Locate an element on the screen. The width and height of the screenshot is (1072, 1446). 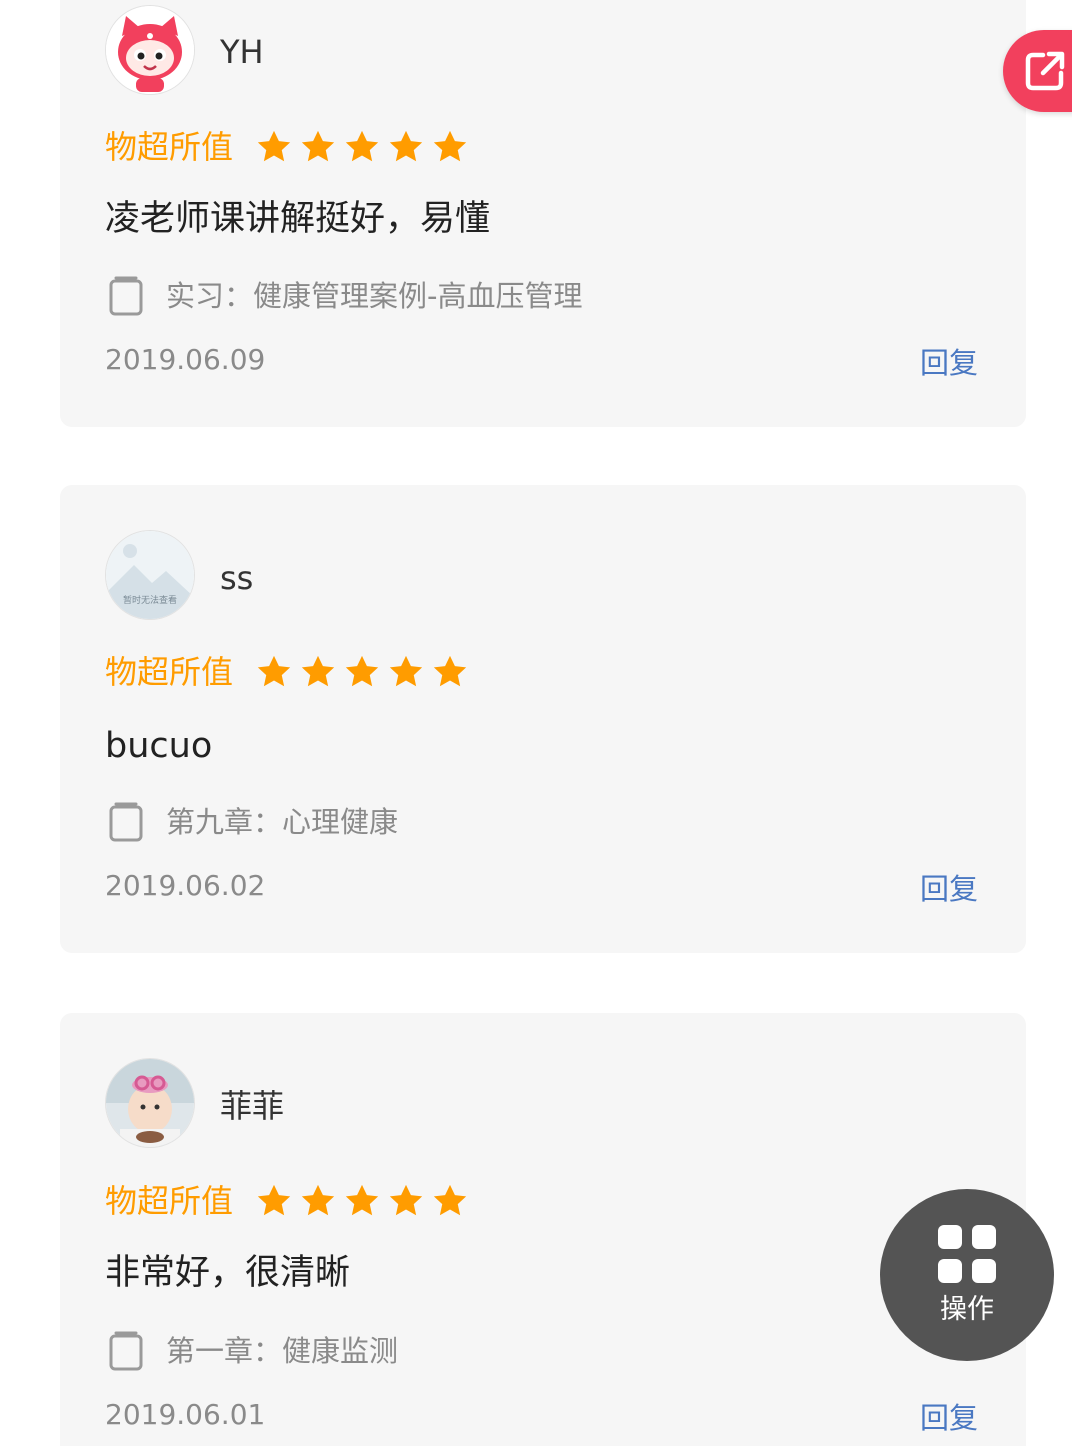
chapter-link: 第九章：心理健康 is located at coordinates (253, 822).